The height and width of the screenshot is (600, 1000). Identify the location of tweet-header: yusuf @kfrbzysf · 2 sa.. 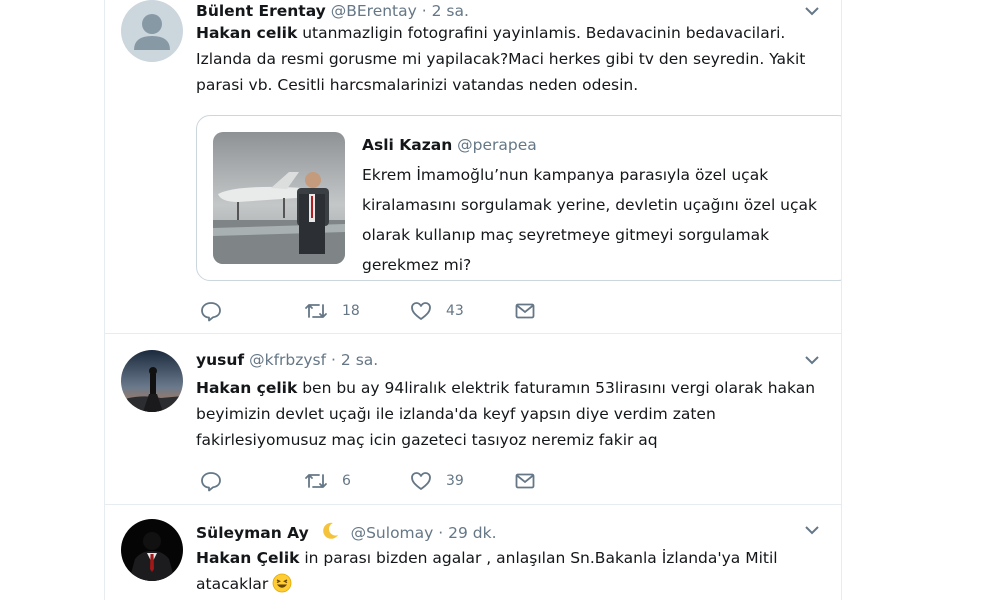
(508, 360).